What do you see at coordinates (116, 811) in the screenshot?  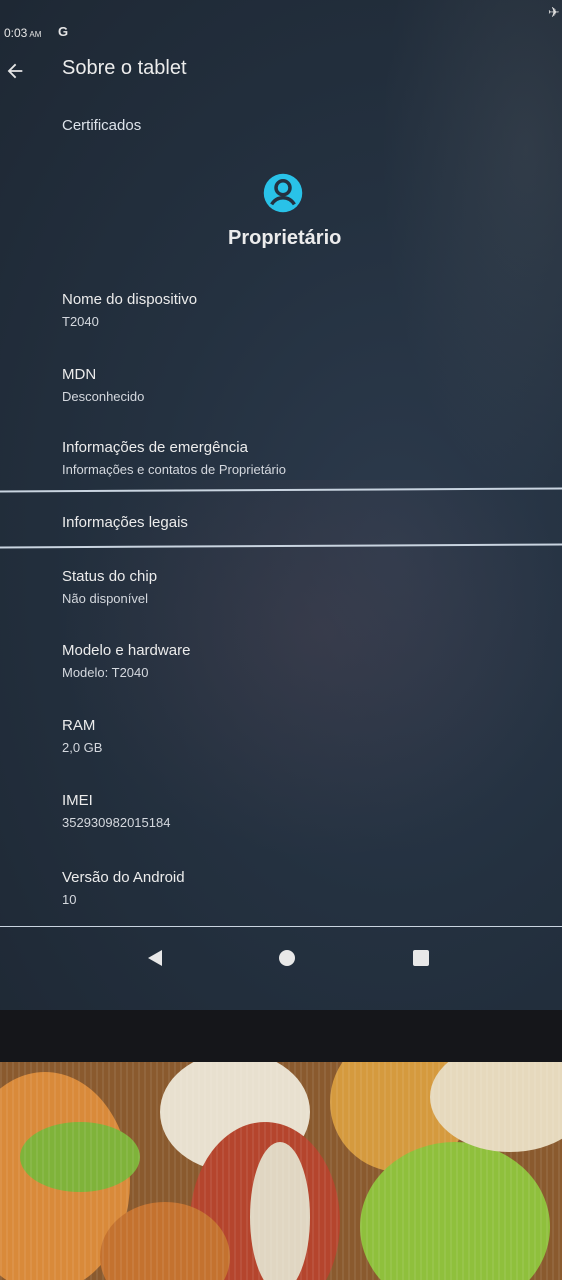 I see `pref-imei: IMEI 352930982015184` at bounding box center [116, 811].